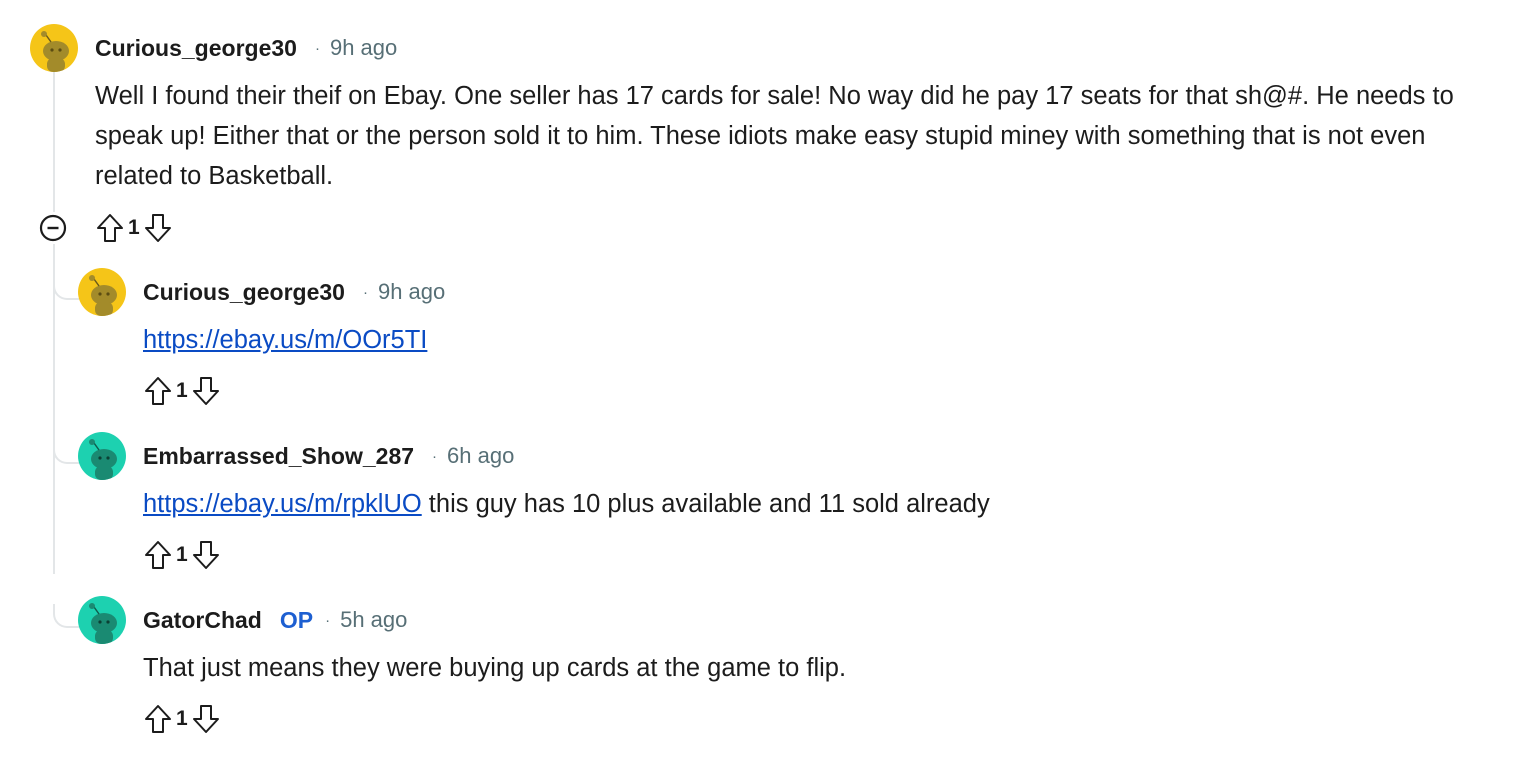  I want to click on comment-link: https://ebay.us/m/rpklUO, so click(282, 504).